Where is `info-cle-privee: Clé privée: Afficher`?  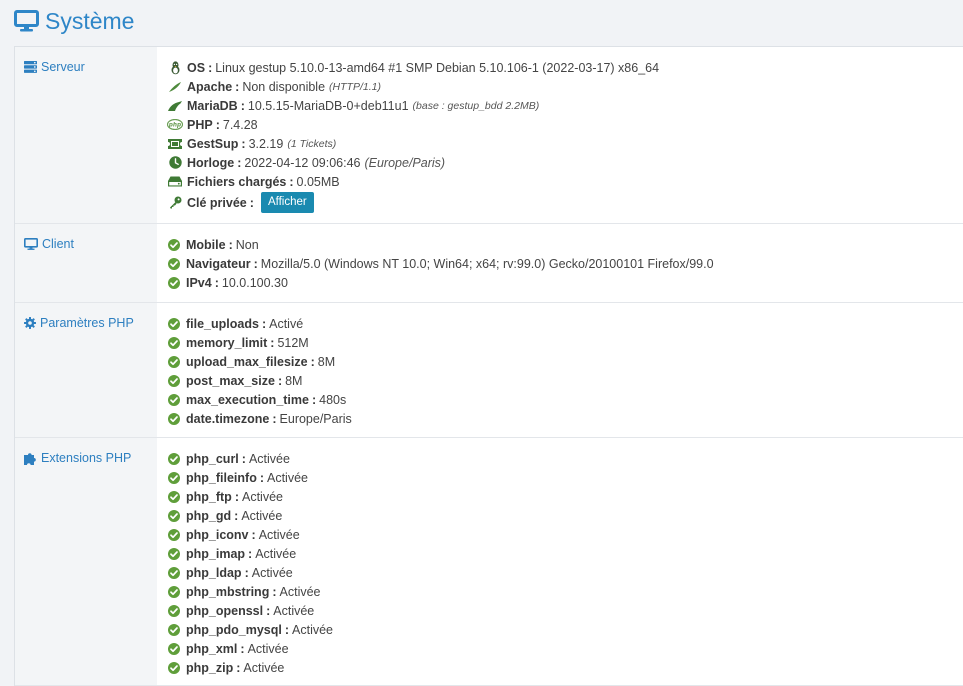
info-cle-privee: Clé privée: Afficher is located at coordinates (565, 202).